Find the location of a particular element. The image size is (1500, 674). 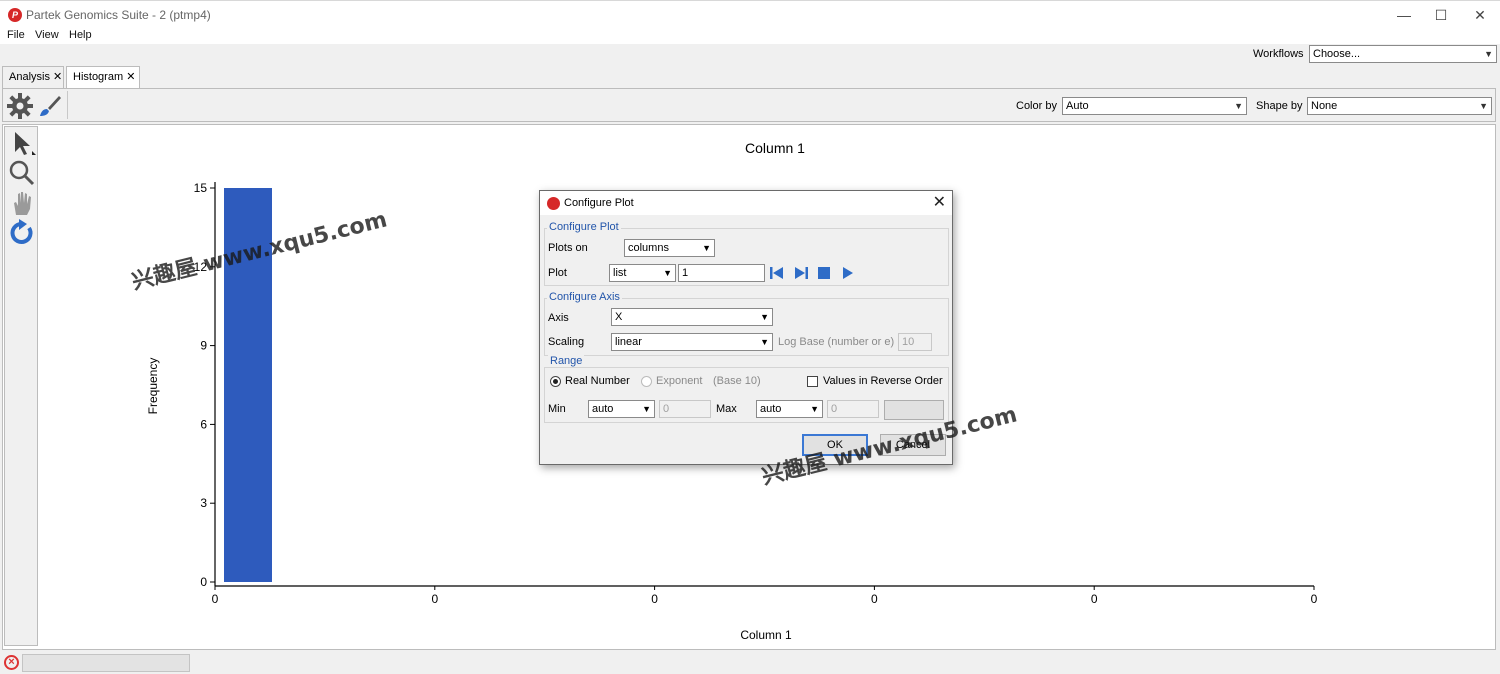

status-field is located at coordinates (106, 663).